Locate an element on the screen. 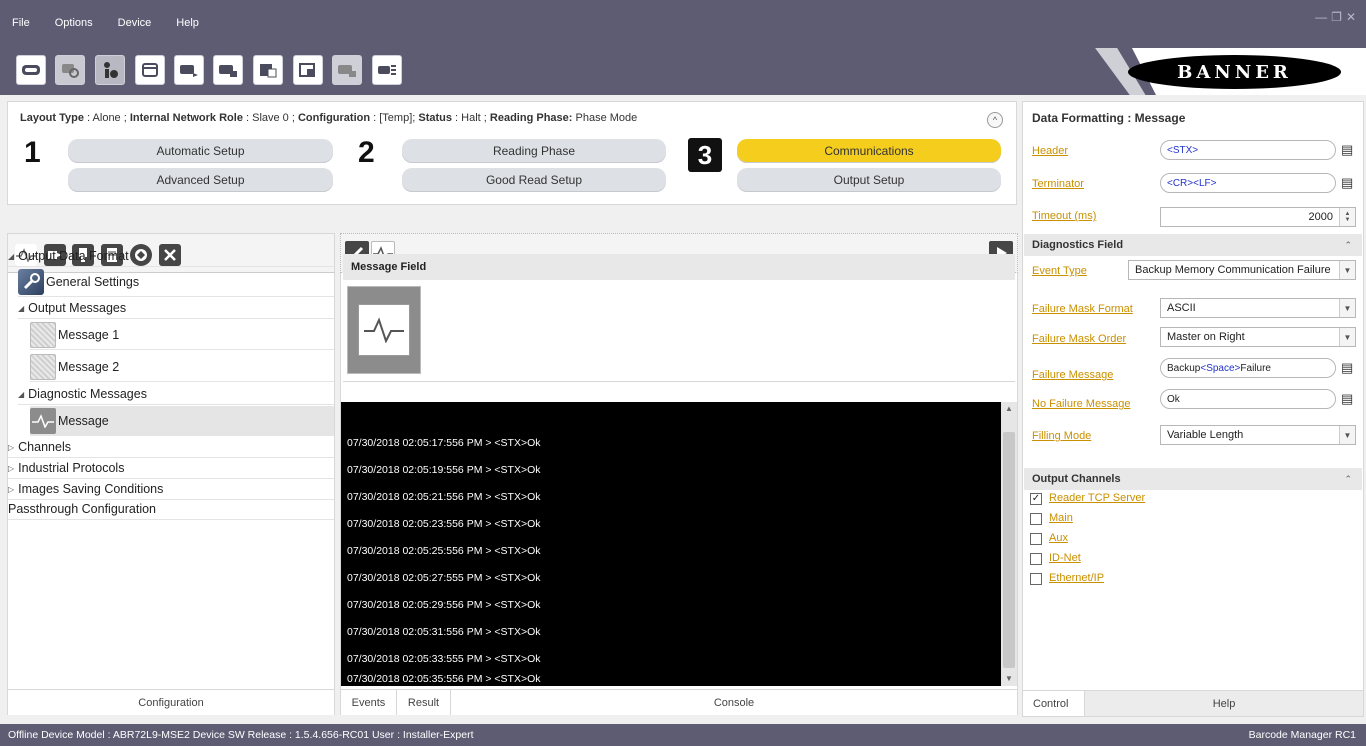  diagnostics-field-section: Diagnostics Field ⌃ is located at coordinates (1193, 245).